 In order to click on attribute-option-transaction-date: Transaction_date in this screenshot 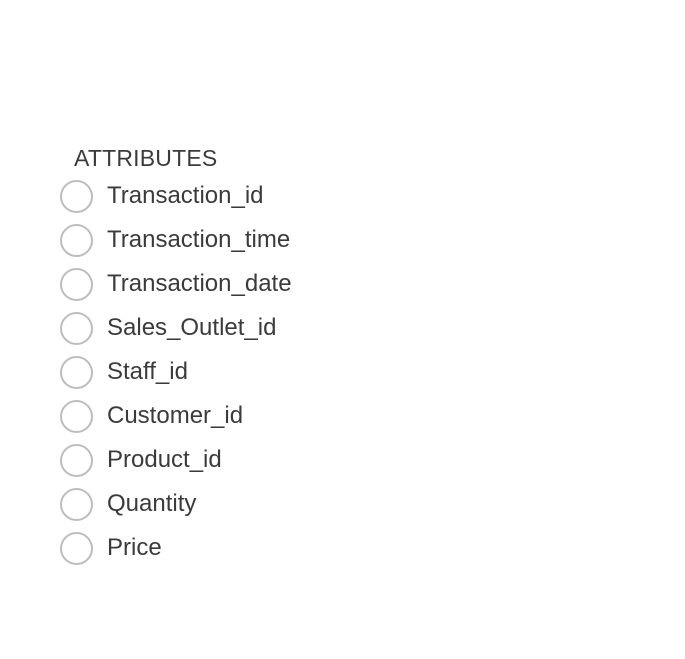, I will do `click(220, 284)`.